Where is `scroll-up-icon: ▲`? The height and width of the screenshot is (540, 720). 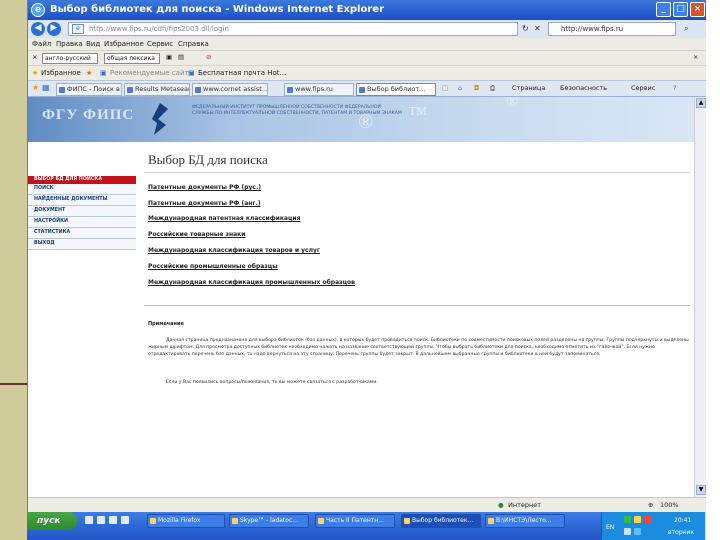 scroll-up-icon: ▲ is located at coordinates (701, 103).